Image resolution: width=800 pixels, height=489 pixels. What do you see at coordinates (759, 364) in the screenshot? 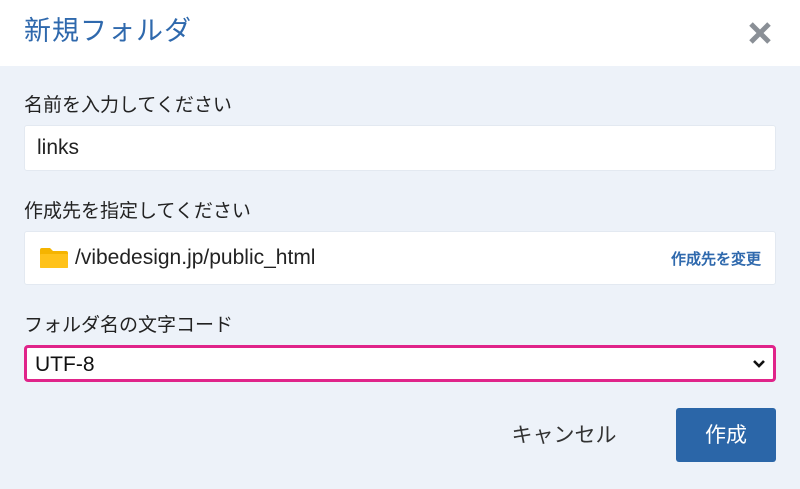
I see `chevron-down-icon` at bounding box center [759, 364].